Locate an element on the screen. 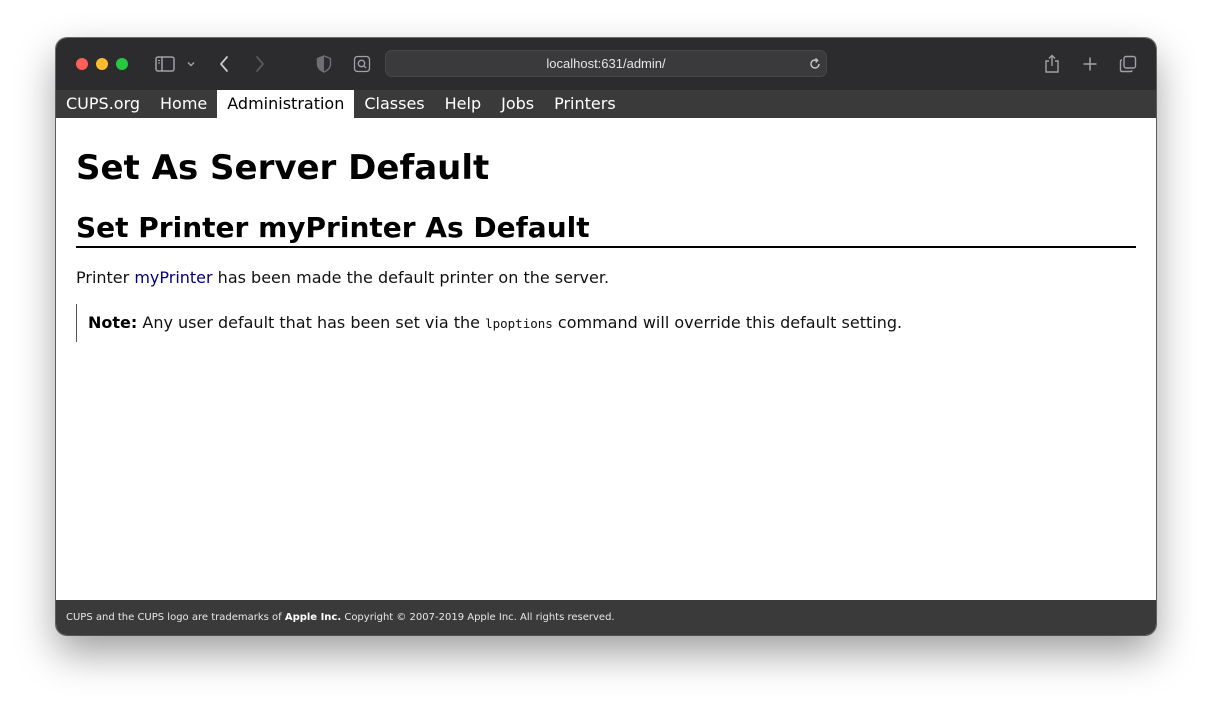 Image resolution: width=1212 pixels, height=709 pixels. address-text: localhost:631/admin/ is located at coordinates (606, 63).